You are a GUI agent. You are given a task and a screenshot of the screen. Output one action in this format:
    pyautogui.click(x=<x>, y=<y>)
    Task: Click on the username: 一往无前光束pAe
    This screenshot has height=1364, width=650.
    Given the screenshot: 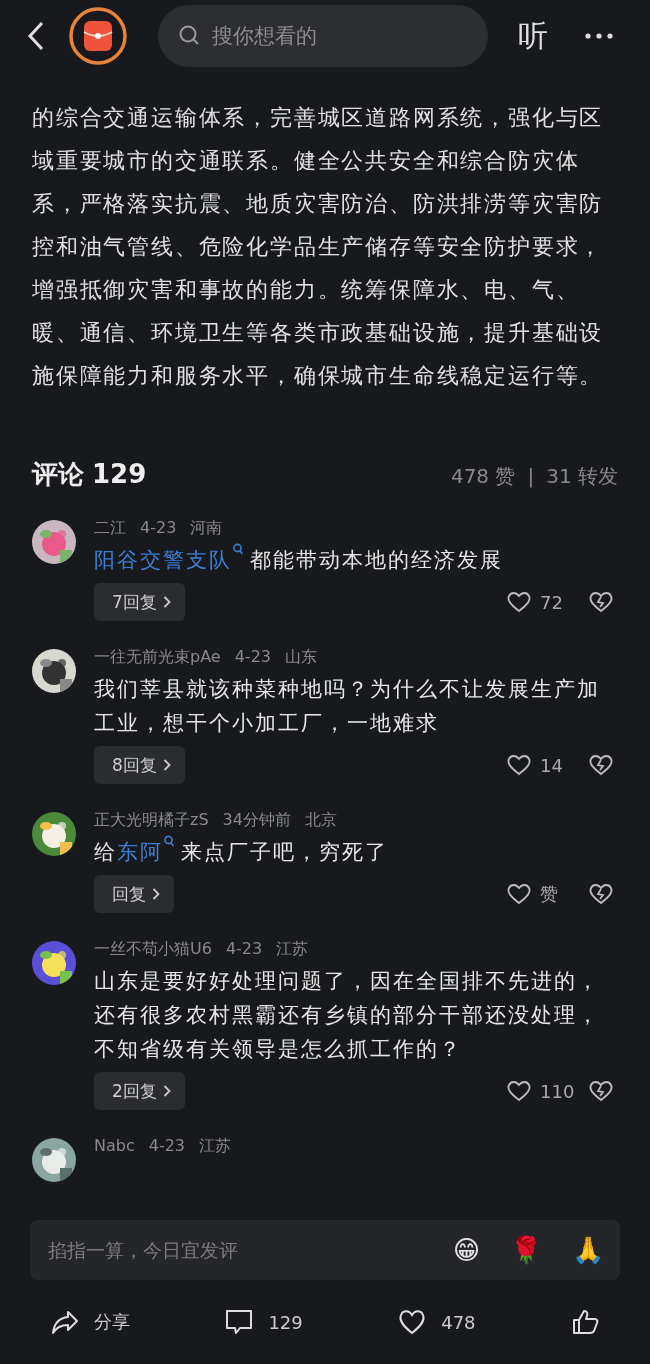 What is the action you would take?
    pyautogui.click(x=157, y=657)
    